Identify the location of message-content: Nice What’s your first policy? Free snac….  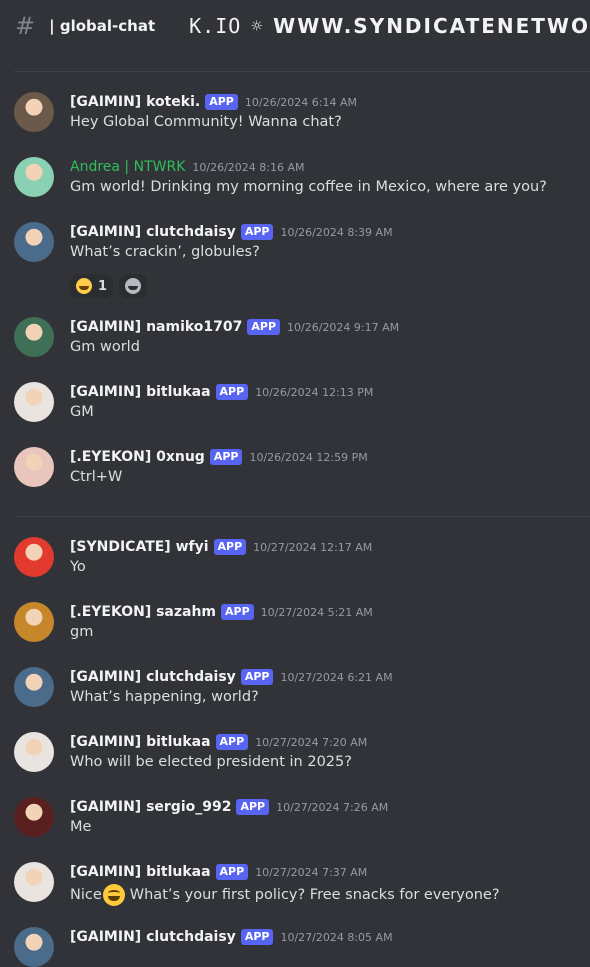
(285, 895).